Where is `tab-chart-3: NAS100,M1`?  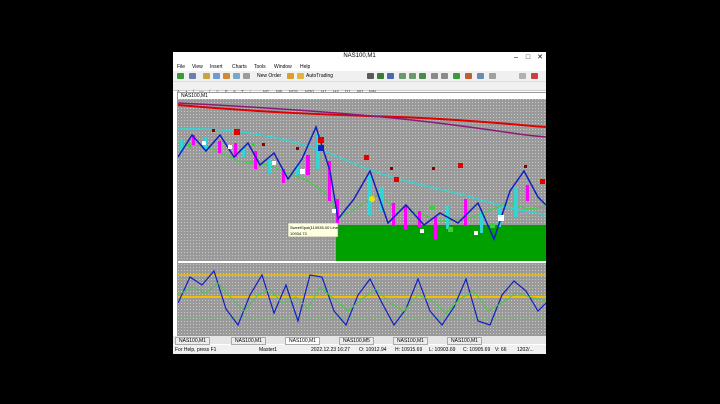 tab-chart-3: NAS100,M1 is located at coordinates (302, 341).